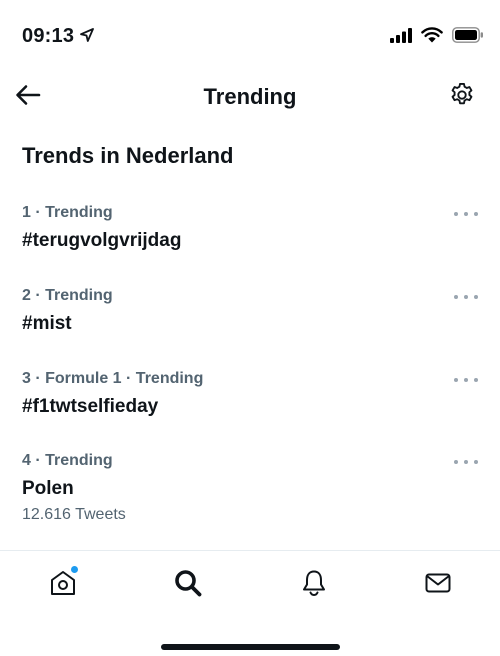  Describe the element at coordinates (250, 411) in the screenshot. I see `trend-item: 3 · Formule 1 · Trending #f1twtselfieday` at that location.